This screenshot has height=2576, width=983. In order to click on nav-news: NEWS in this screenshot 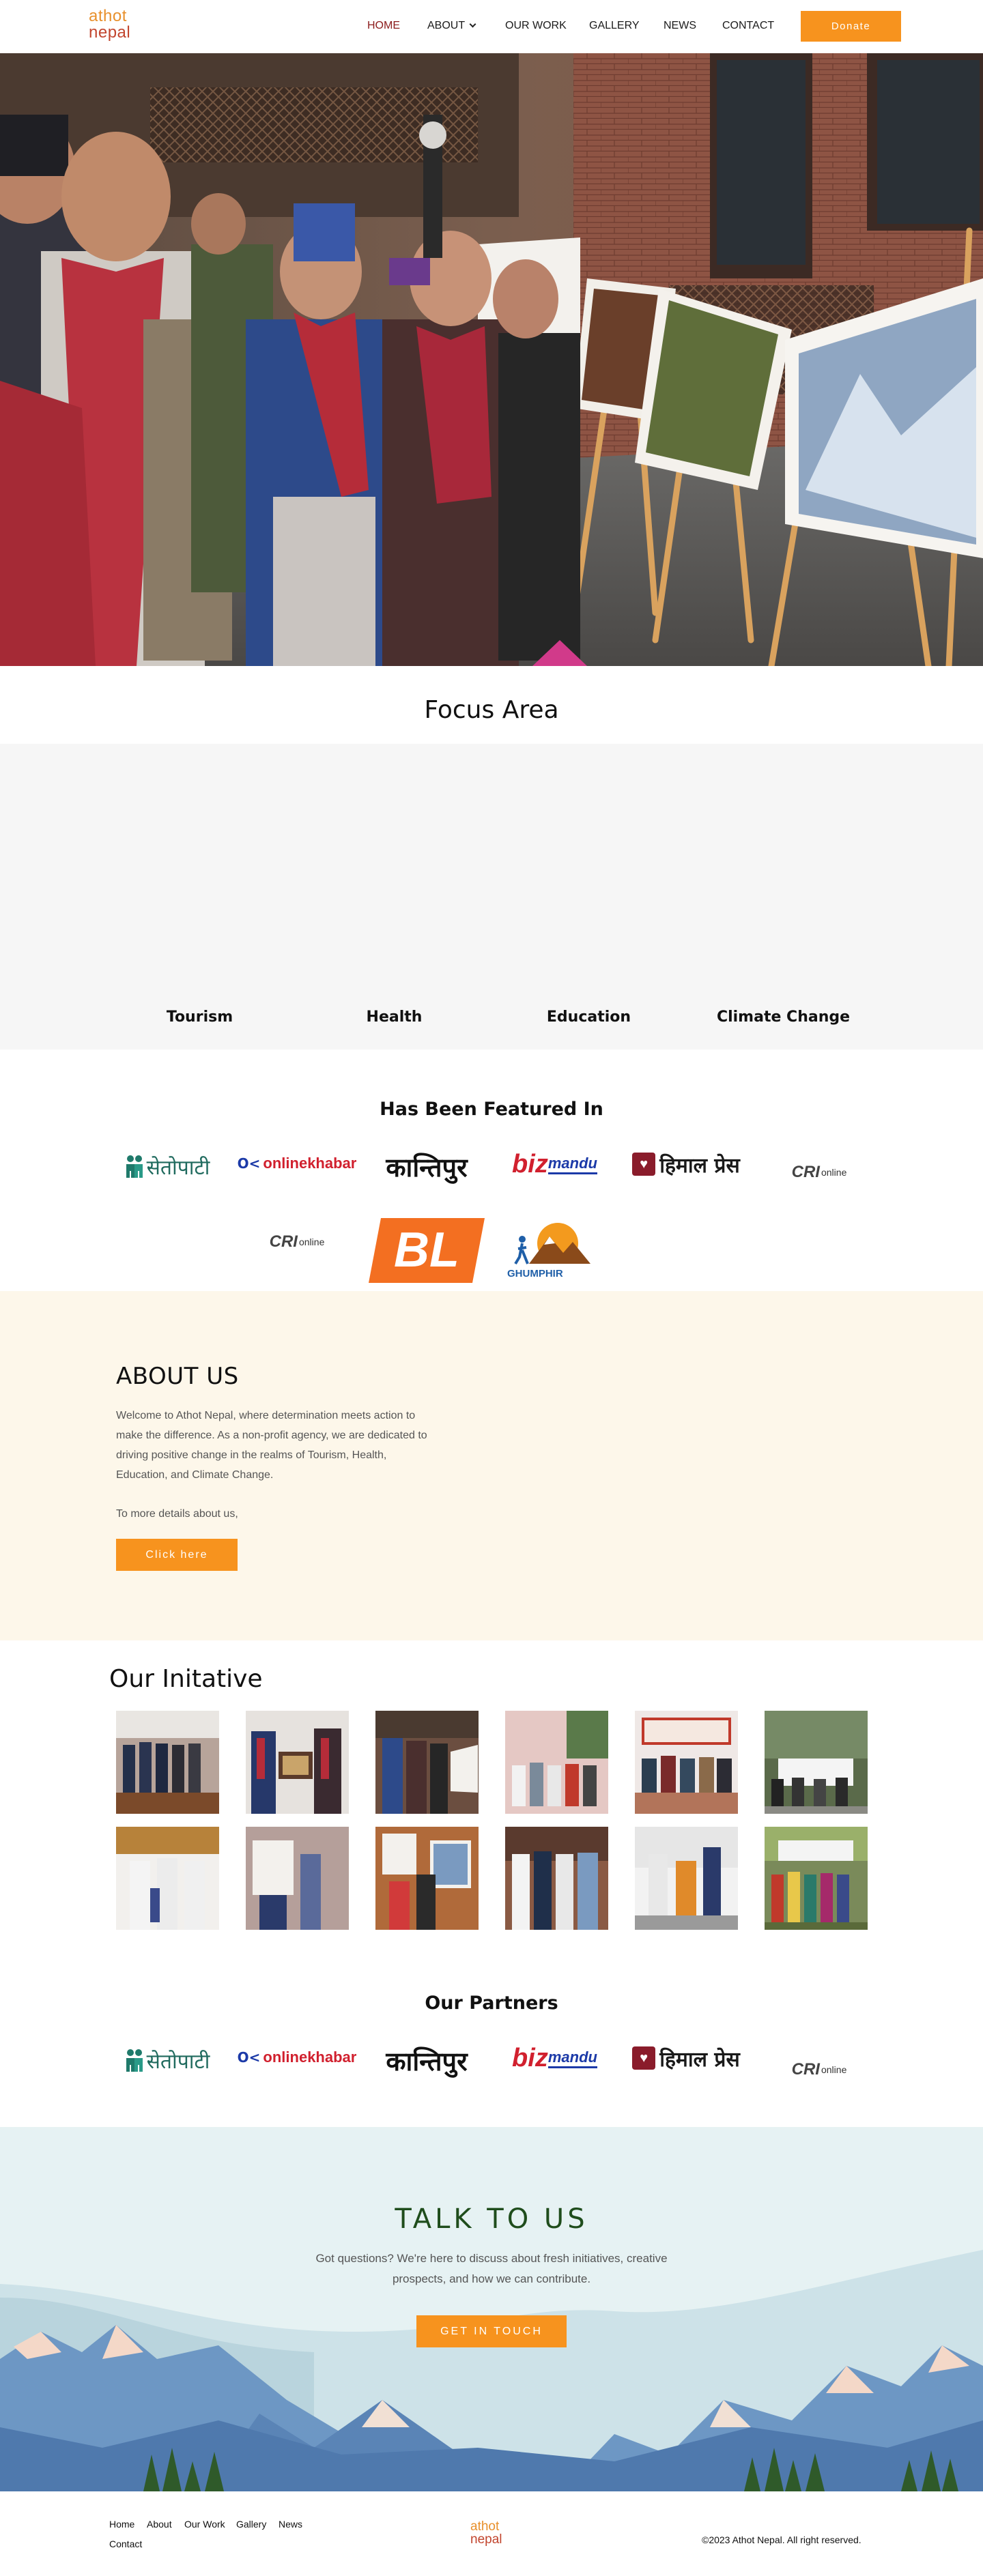, I will do `click(680, 26)`.